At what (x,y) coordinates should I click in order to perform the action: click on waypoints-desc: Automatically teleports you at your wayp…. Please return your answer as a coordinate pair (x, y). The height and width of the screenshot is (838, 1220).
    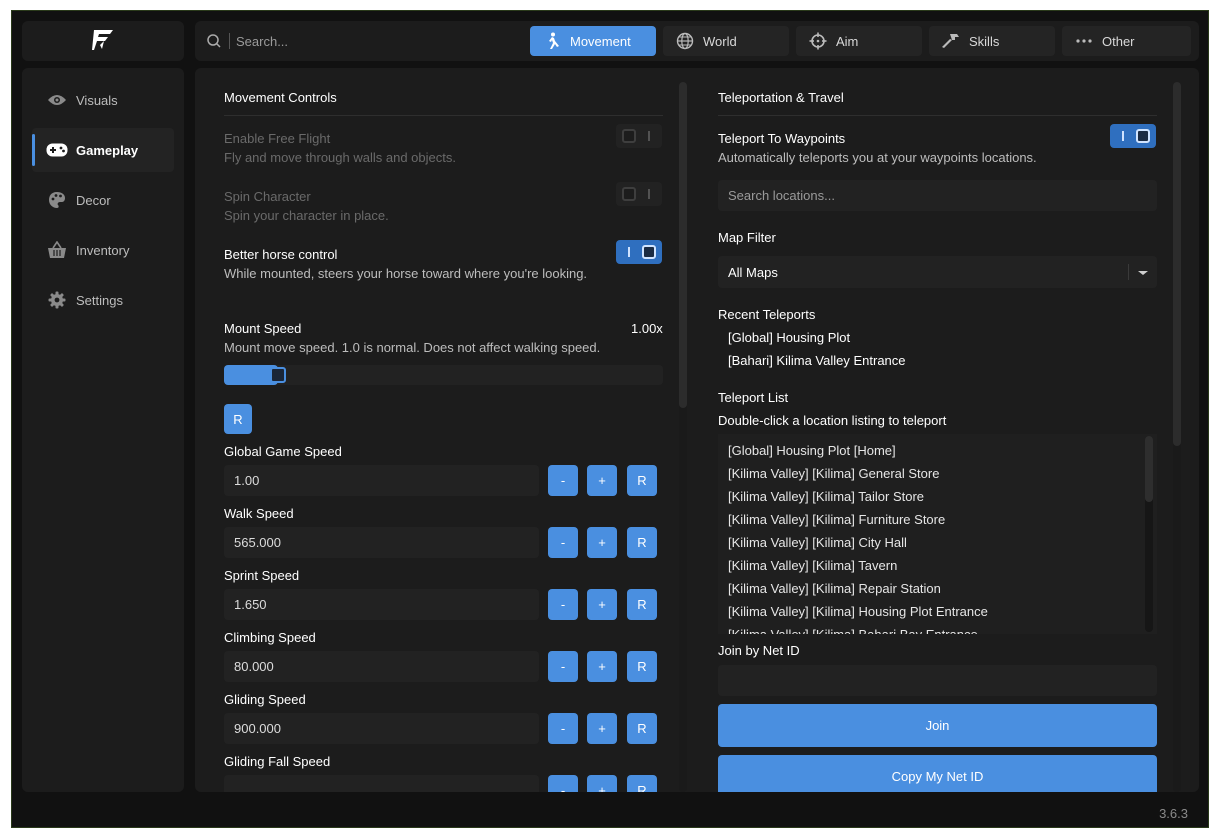
    Looking at the image, I should click on (877, 157).